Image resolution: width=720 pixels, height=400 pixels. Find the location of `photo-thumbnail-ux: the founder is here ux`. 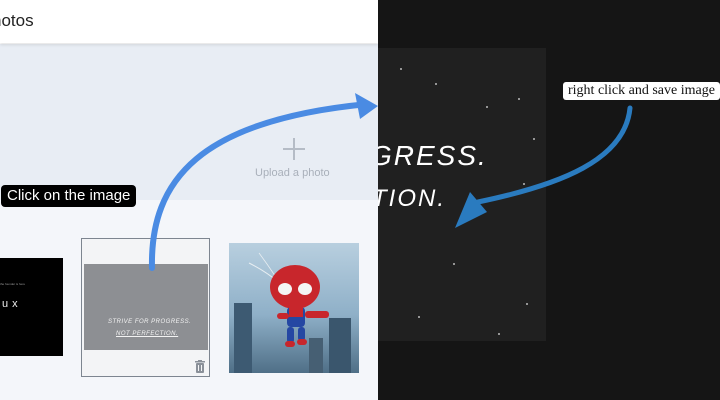

photo-thumbnail-ux: the founder is here ux is located at coordinates (31, 307).